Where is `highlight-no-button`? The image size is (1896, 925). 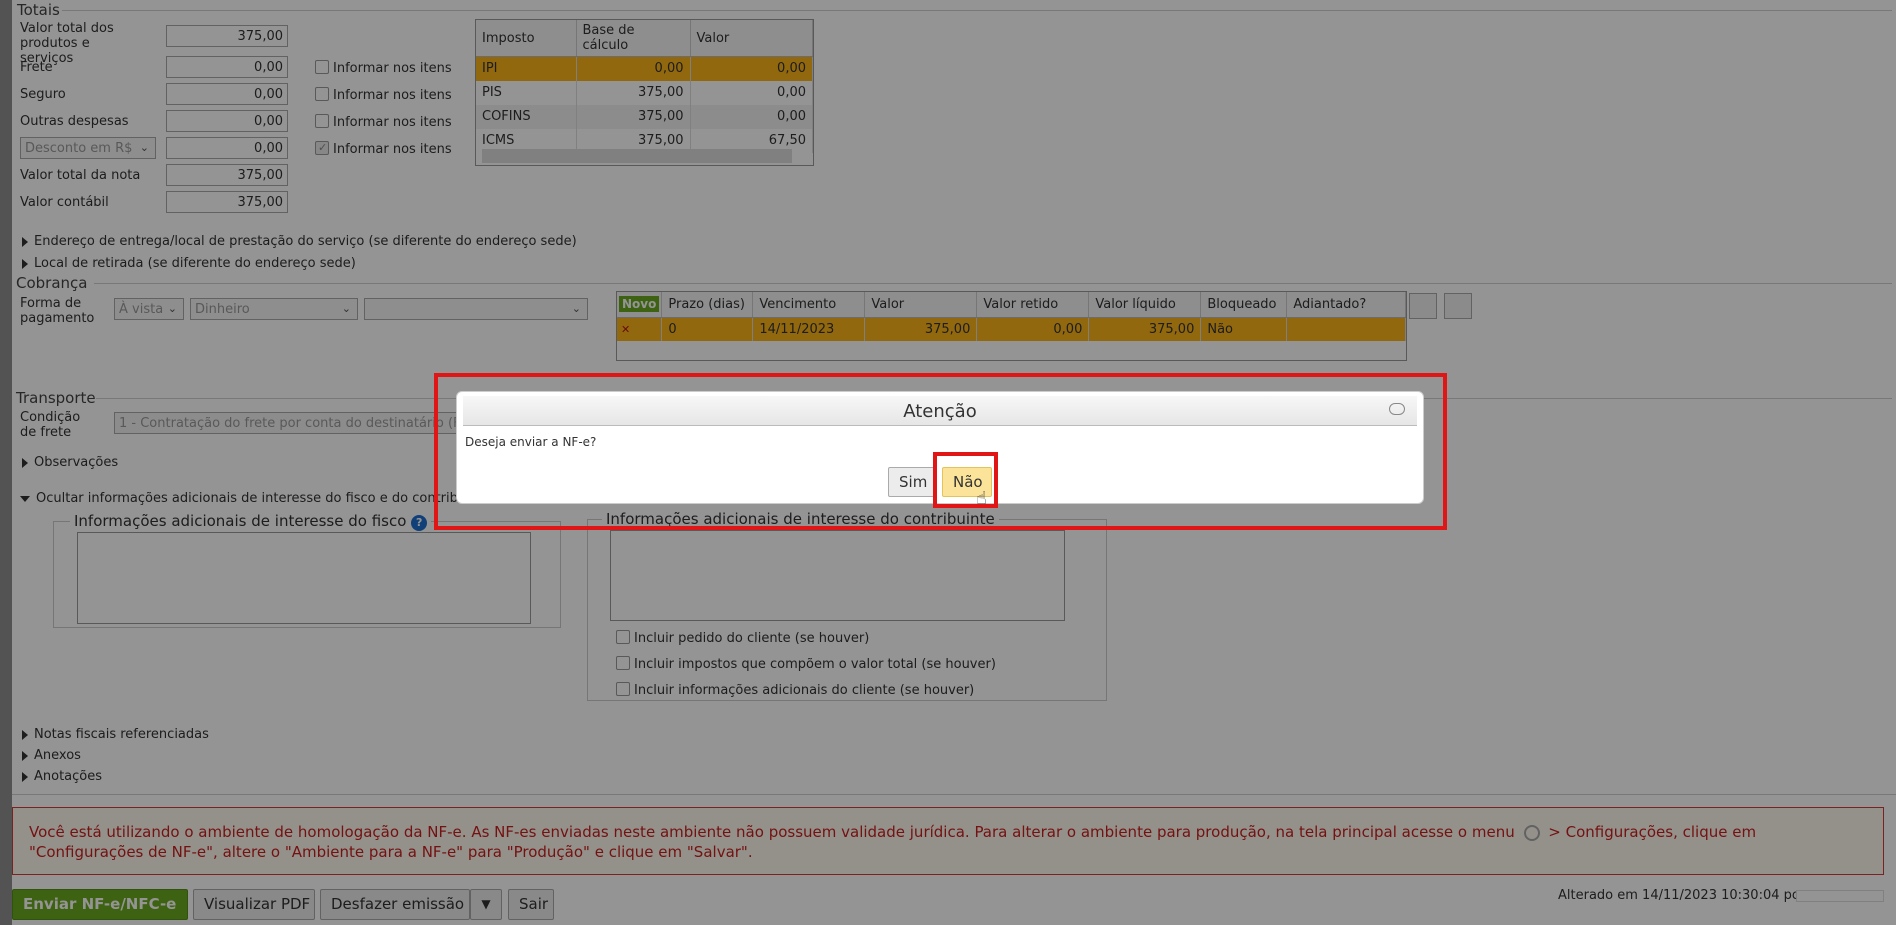
highlight-no-button is located at coordinates (965, 480).